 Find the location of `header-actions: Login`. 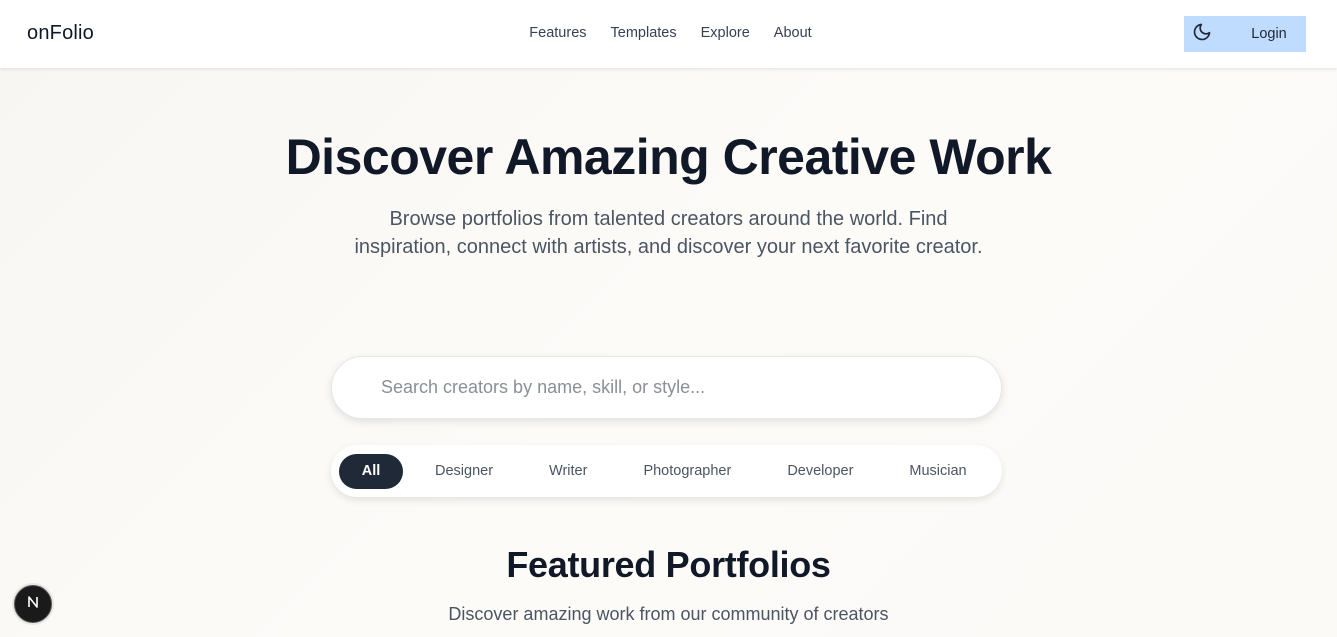

header-actions: Login is located at coordinates (1245, 34).